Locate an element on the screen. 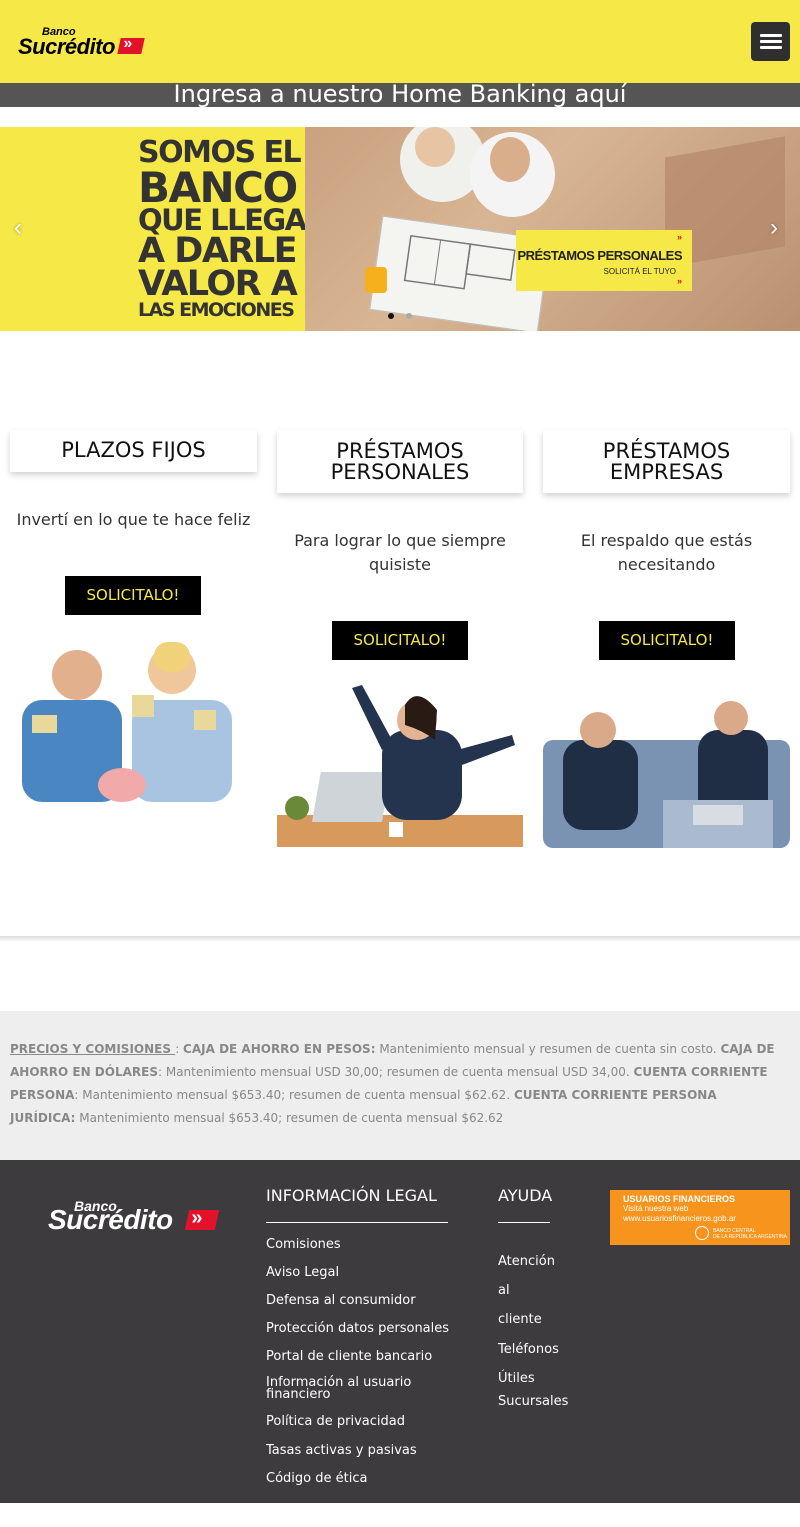  help-heading: AYUDA is located at coordinates (525, 1195).